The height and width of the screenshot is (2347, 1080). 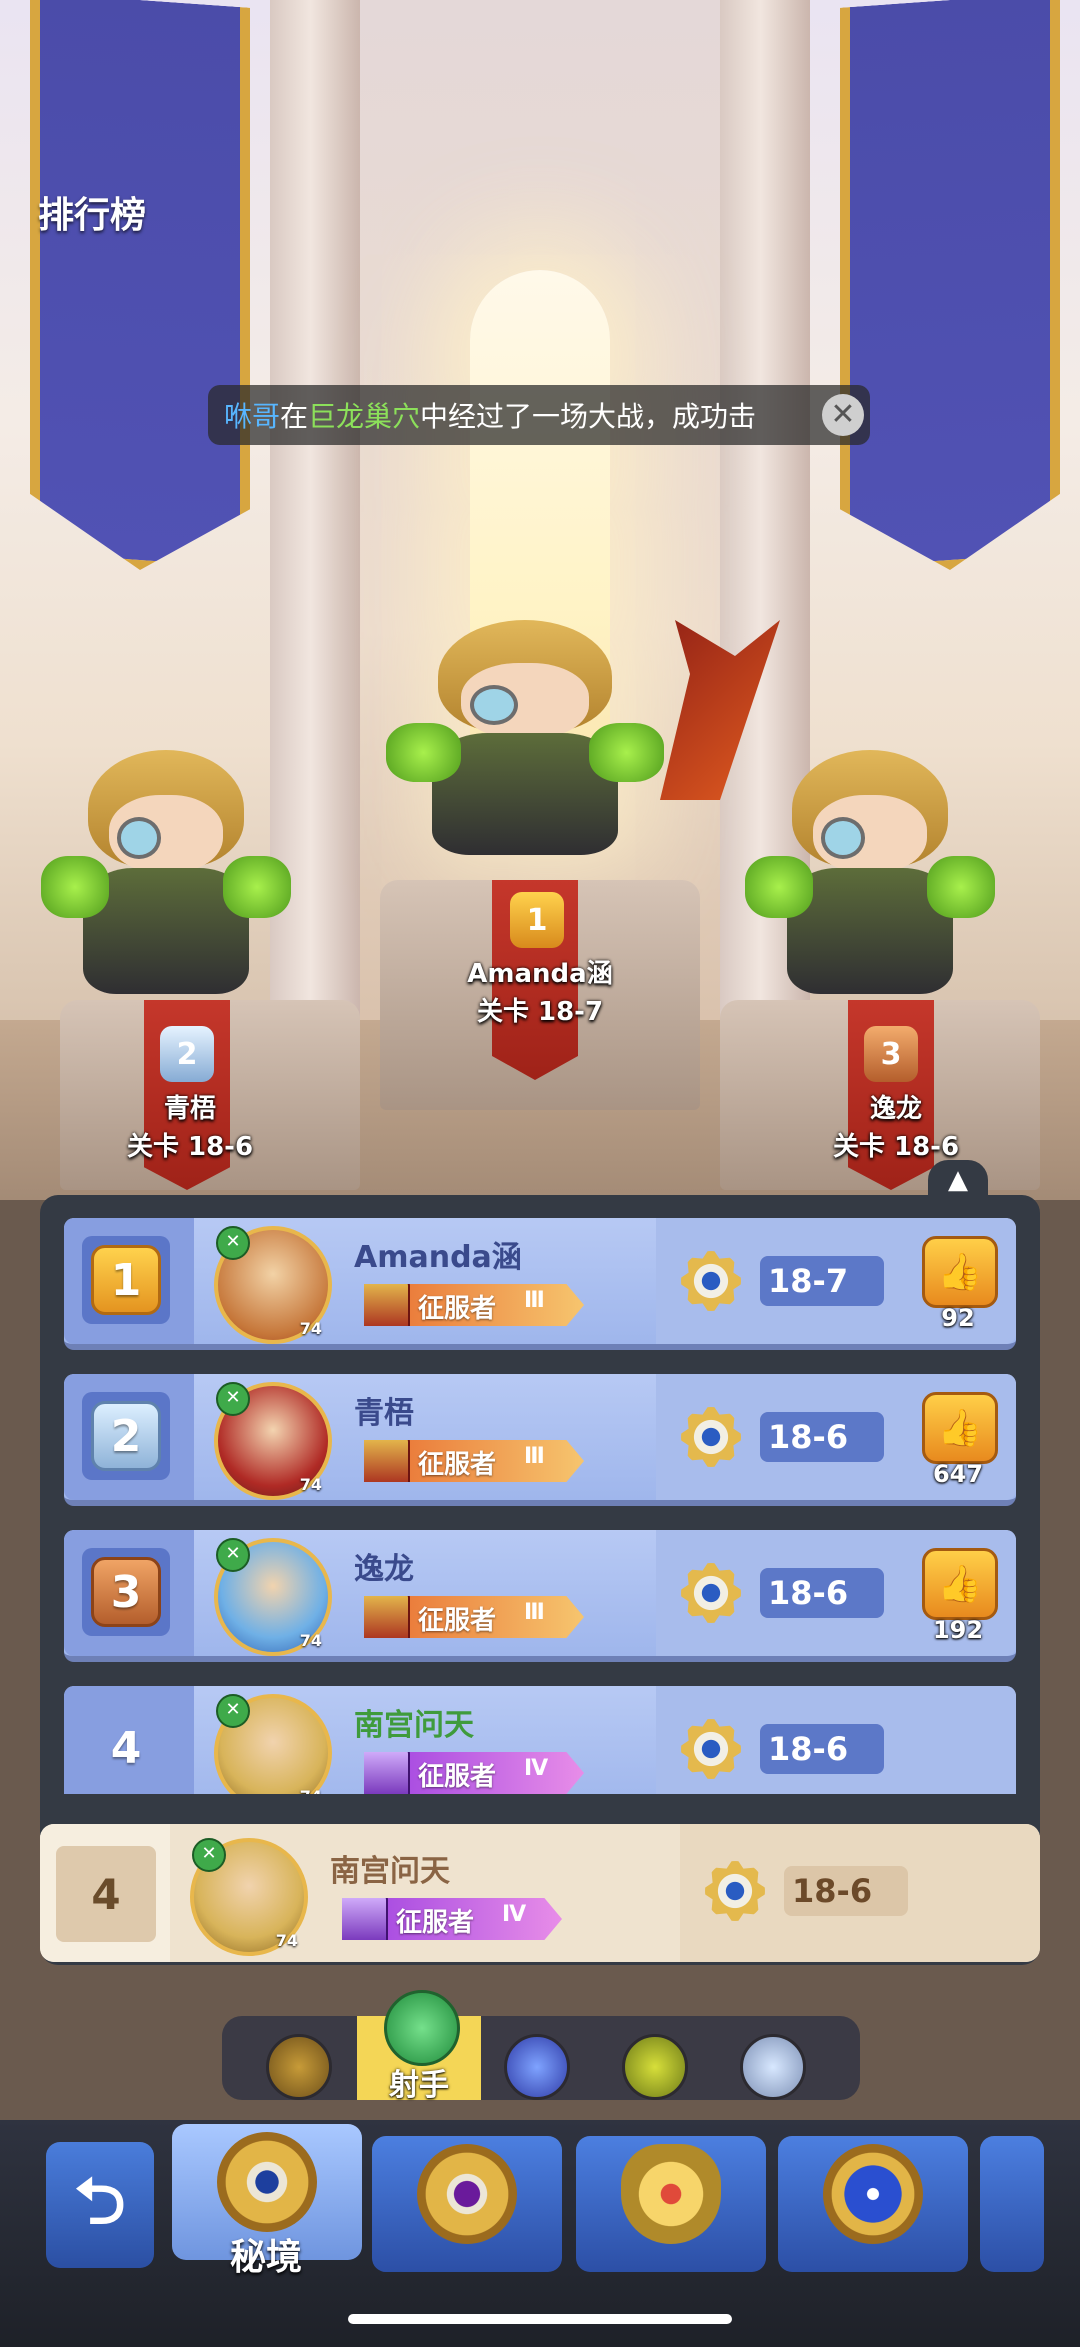 I want to click on player-name: 逸龙, so click(x=384, y=1569).